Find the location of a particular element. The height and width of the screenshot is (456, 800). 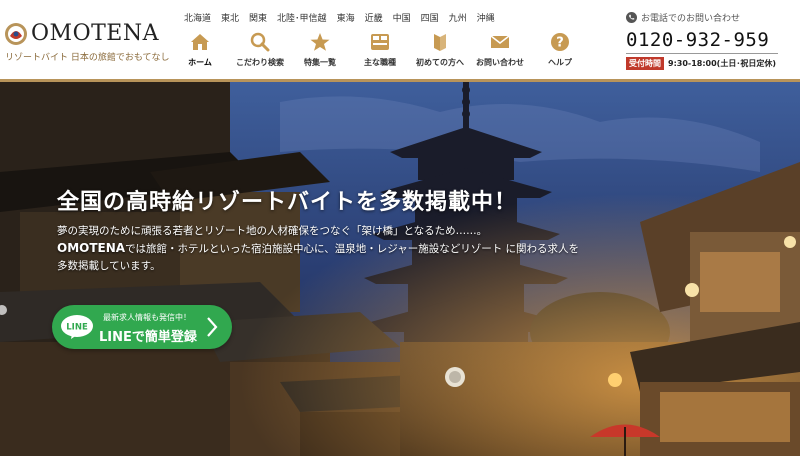

nav-label: 初めての方へ is located at coordinates (440, 62).